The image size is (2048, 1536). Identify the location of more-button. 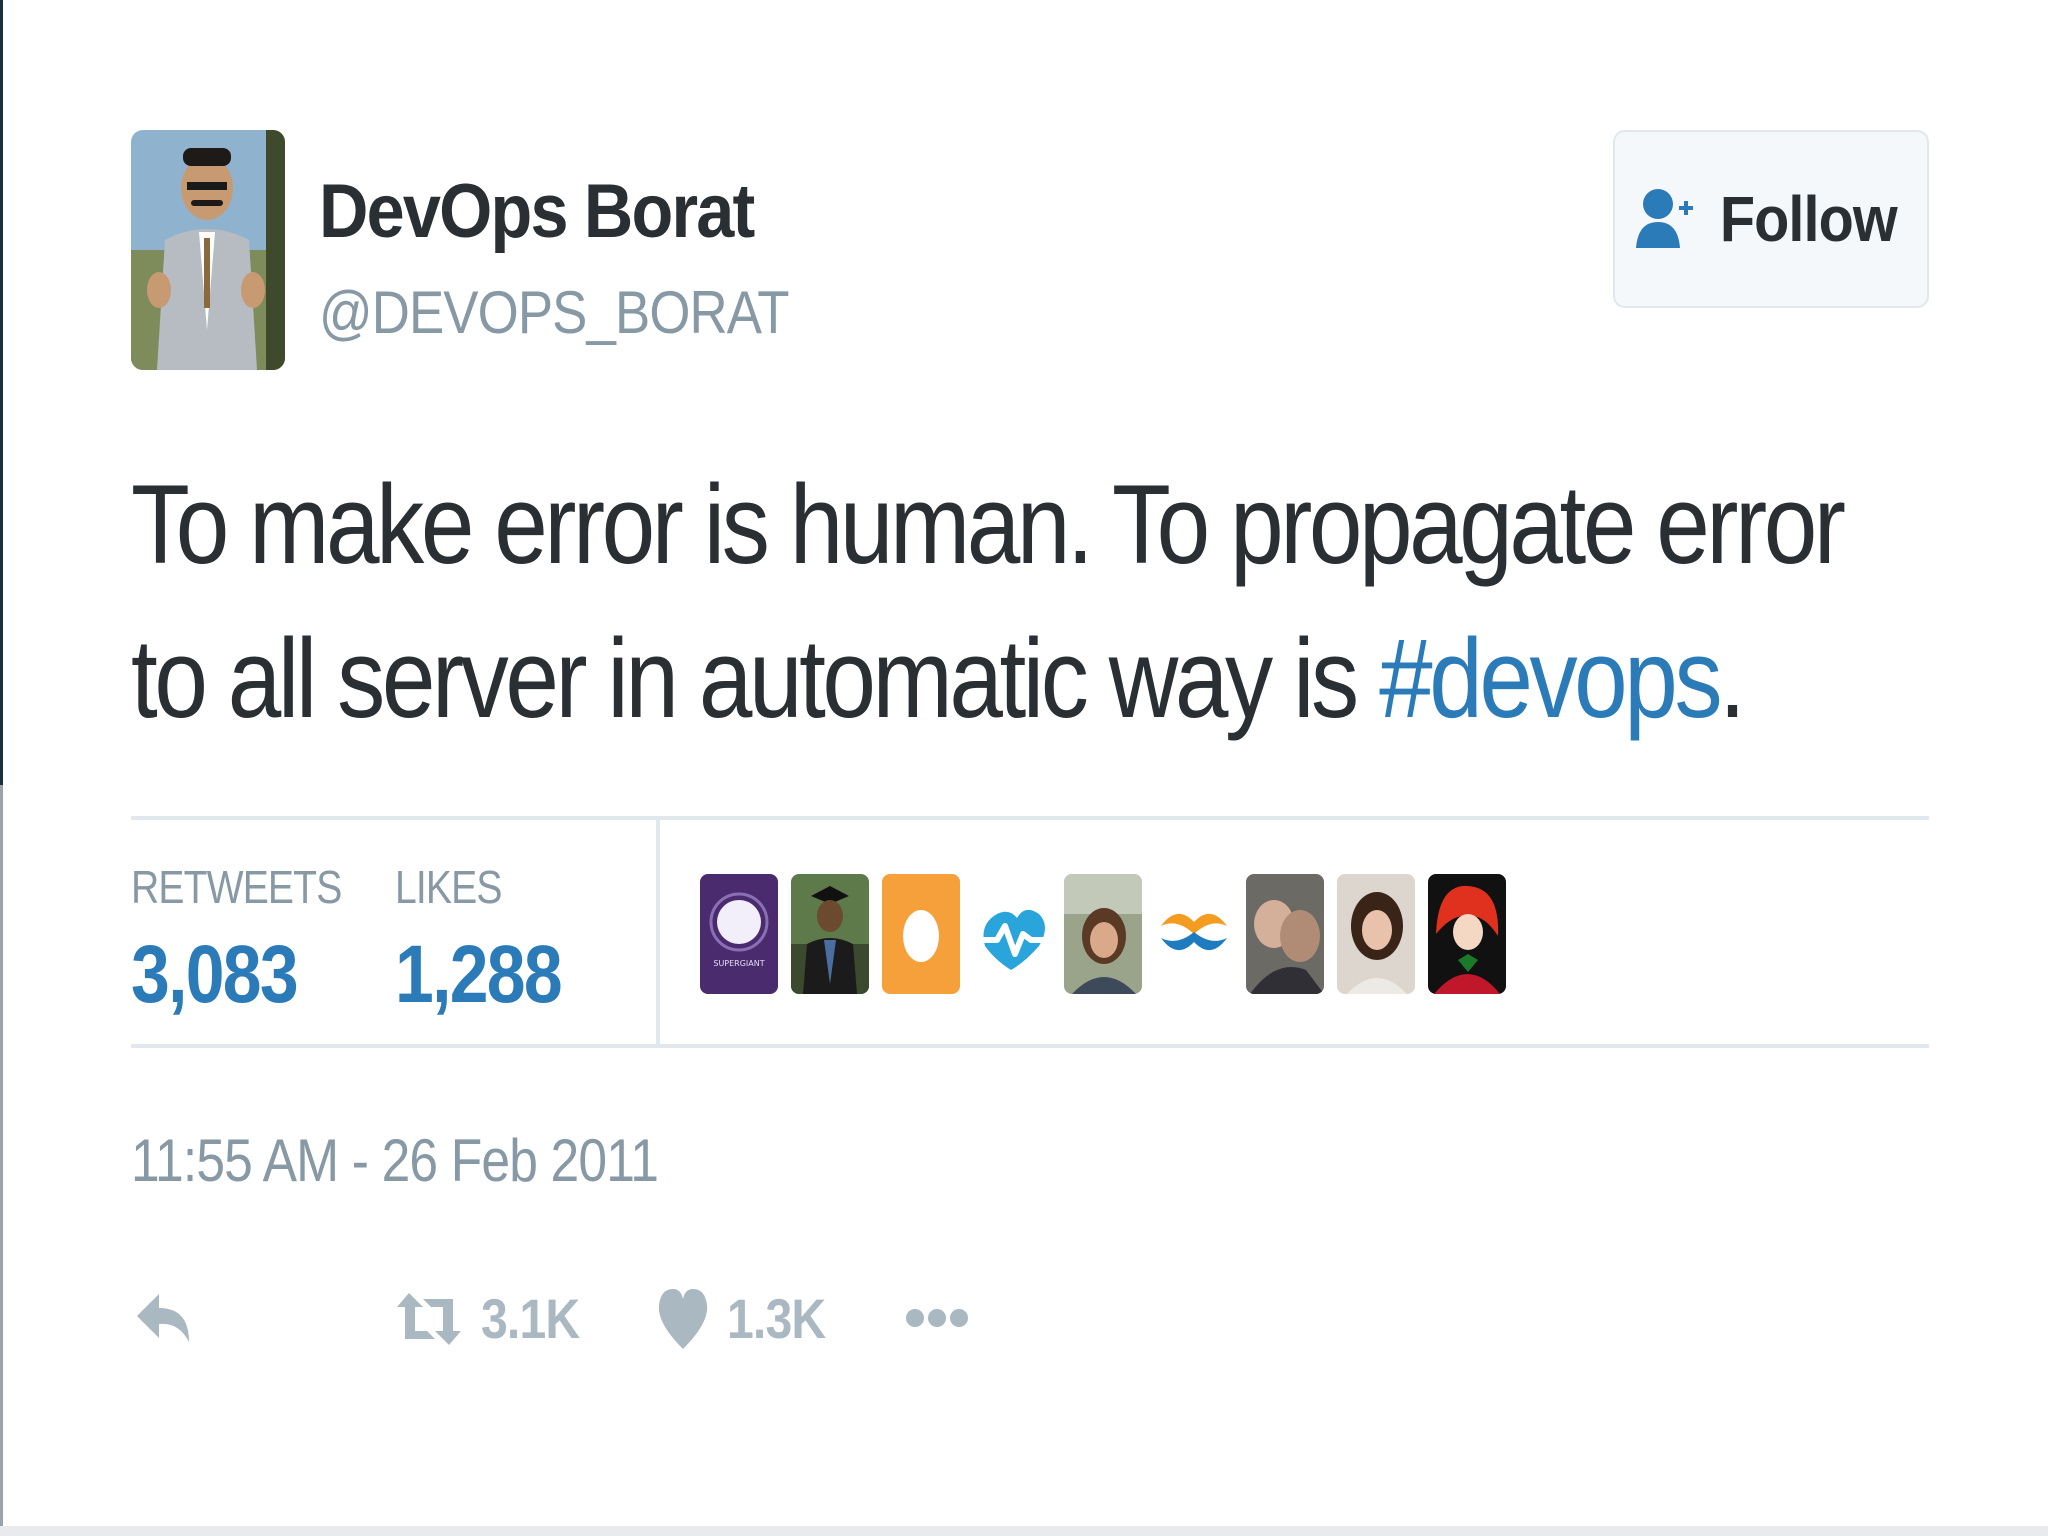
(937, 1318).